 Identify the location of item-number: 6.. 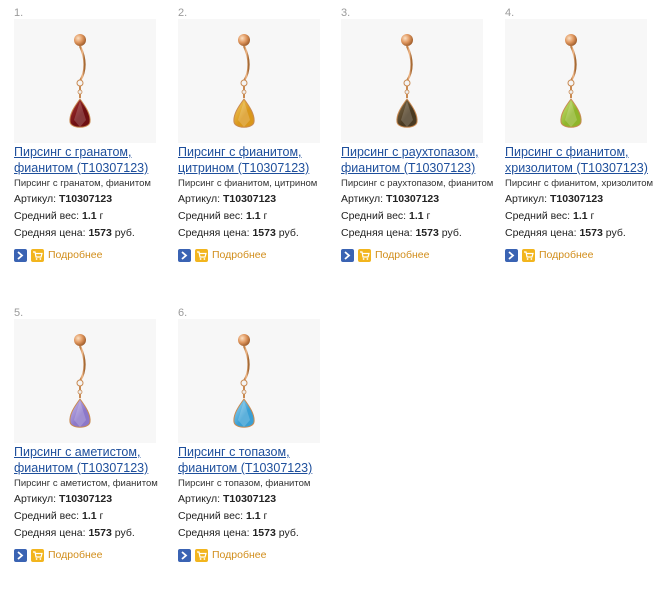
(183, 313).